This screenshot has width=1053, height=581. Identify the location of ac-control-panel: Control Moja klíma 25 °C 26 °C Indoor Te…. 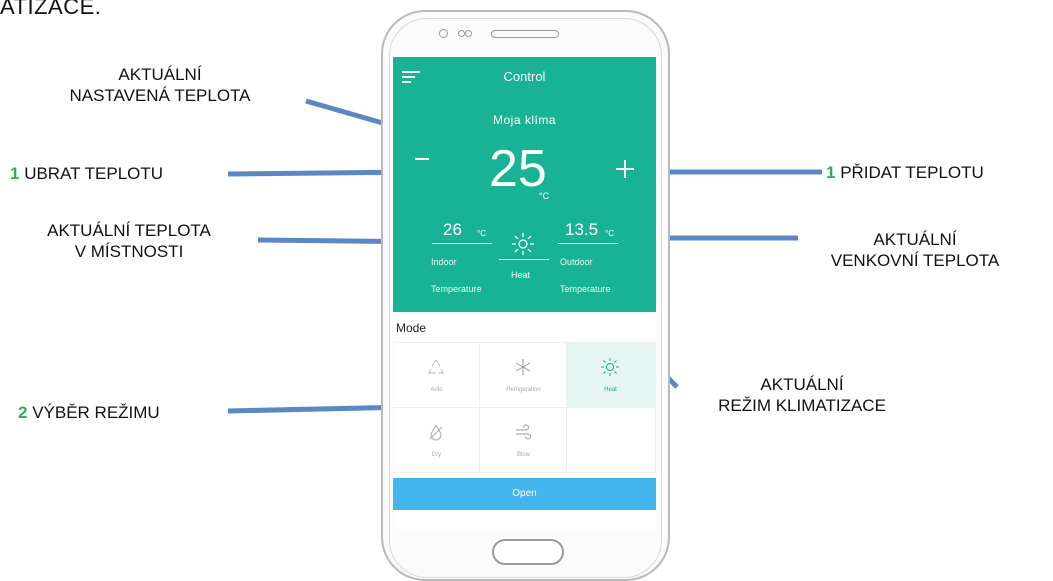
(524, 184).